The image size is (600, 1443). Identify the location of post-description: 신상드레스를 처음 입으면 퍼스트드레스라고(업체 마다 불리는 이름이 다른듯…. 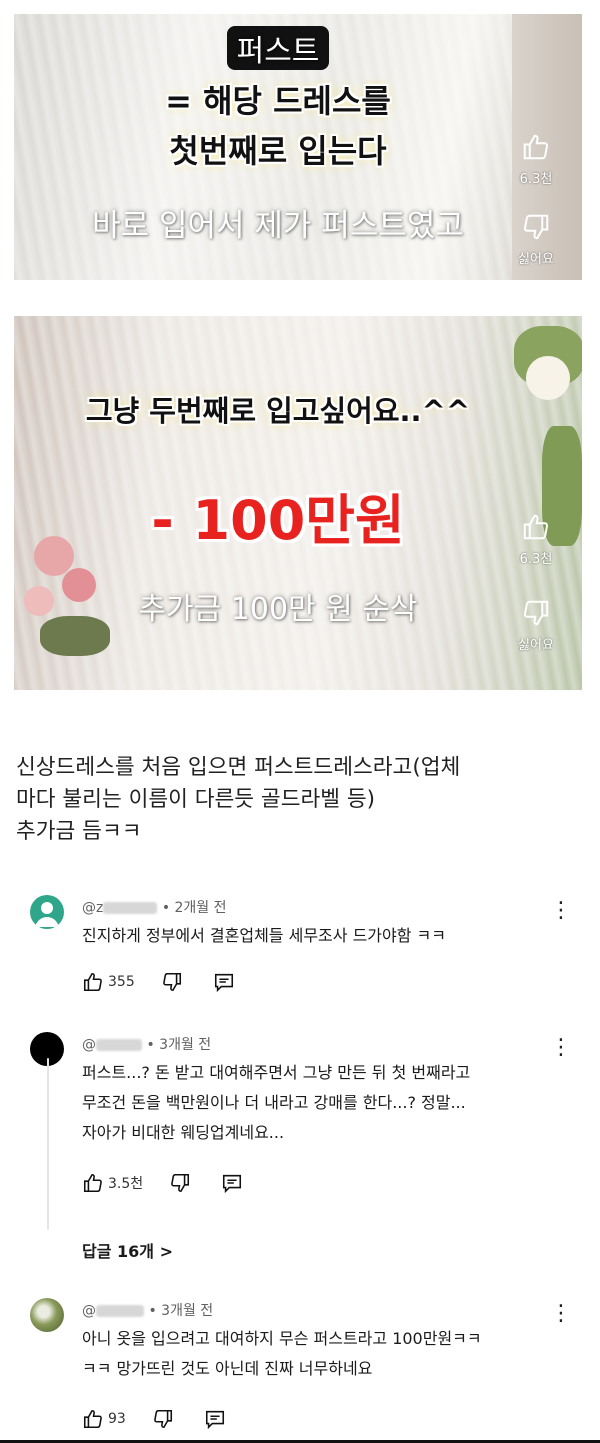
(301, 800).